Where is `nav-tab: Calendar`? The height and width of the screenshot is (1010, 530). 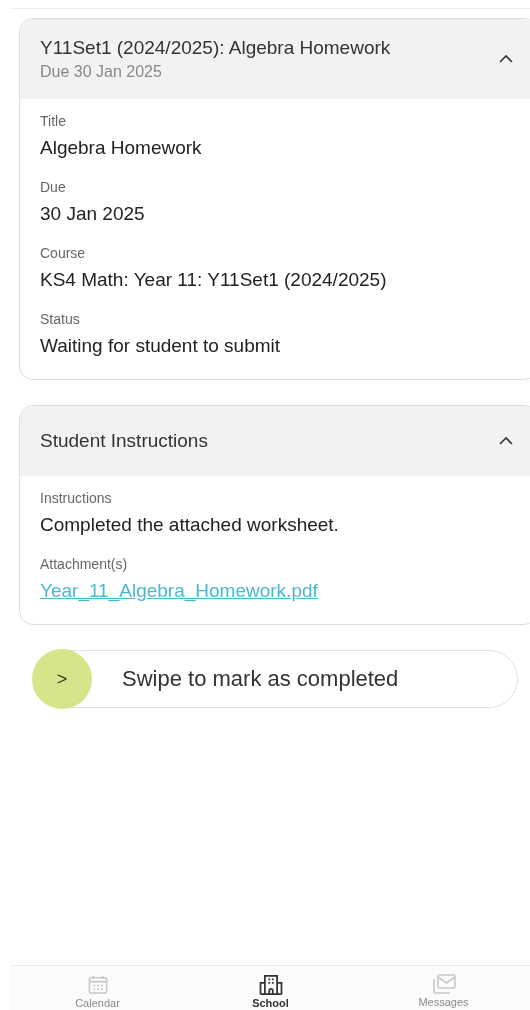 nav-tab: Calendar is located at coordinates (97, 988).